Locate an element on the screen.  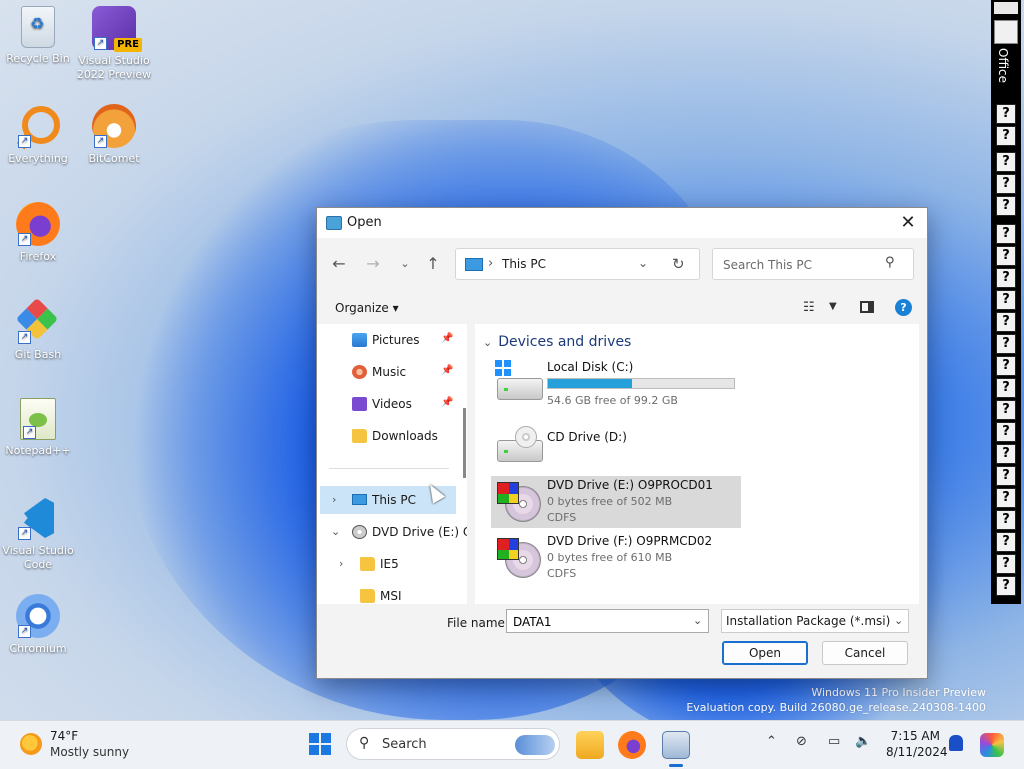
desktop-icon-label: Recycle Bin is located at coordinates (38, 58).